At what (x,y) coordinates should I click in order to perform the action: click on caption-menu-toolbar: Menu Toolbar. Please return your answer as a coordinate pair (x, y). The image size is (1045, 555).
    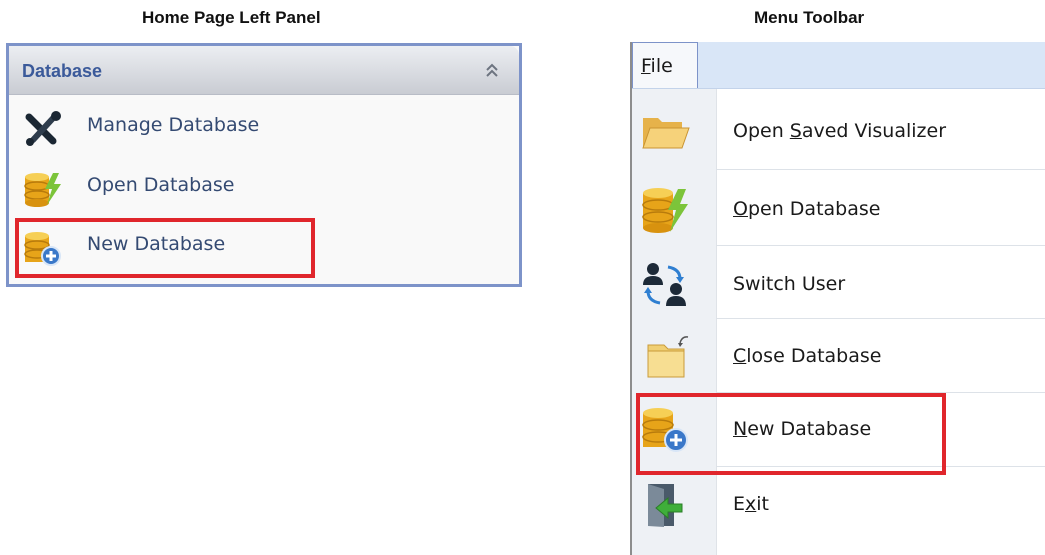
    Looking at the image, I should click on (809, 17).